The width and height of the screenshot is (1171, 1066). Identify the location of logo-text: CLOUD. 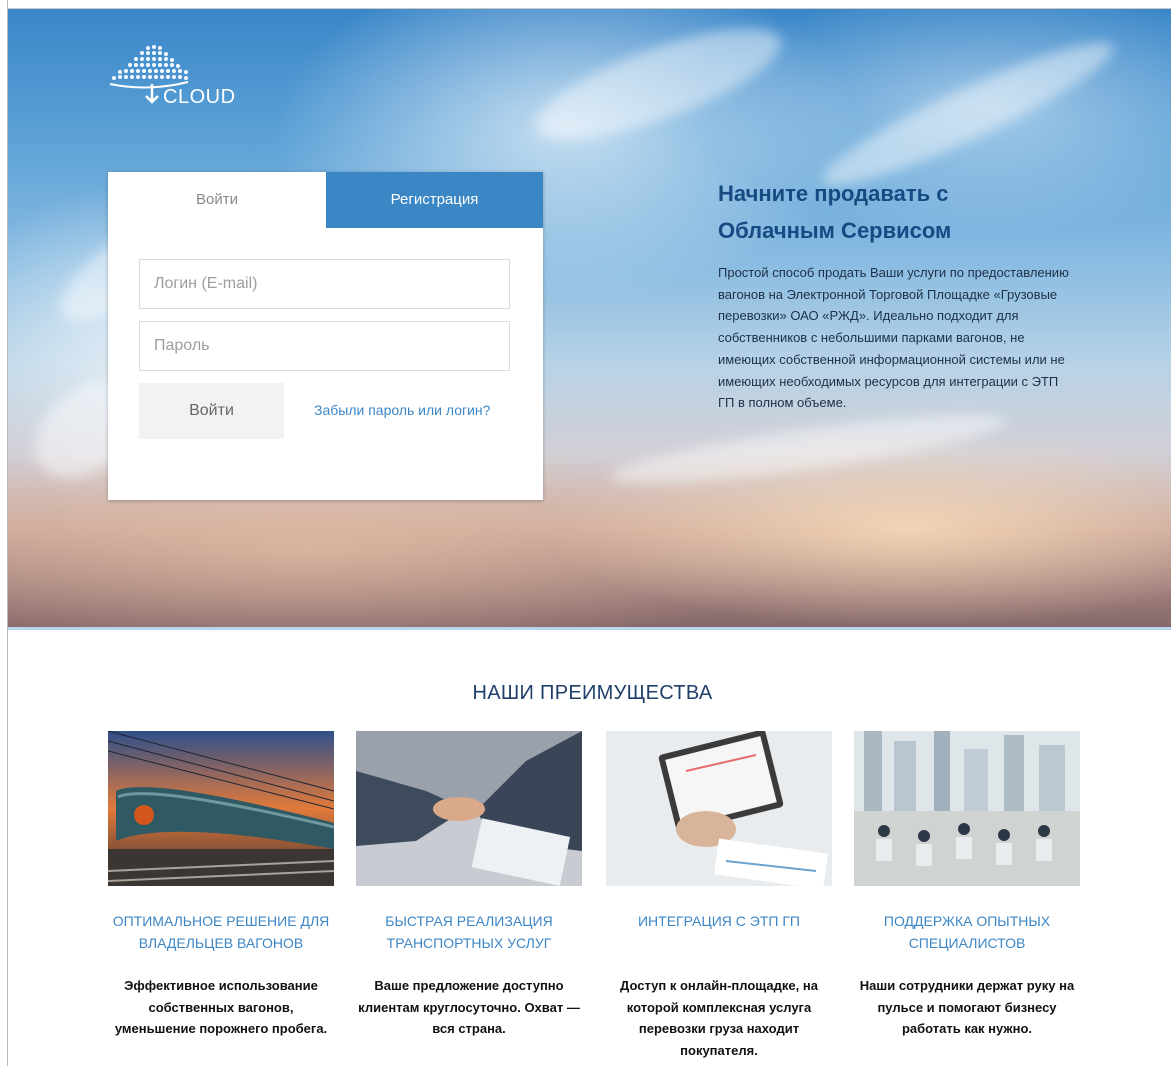
(199, 97).